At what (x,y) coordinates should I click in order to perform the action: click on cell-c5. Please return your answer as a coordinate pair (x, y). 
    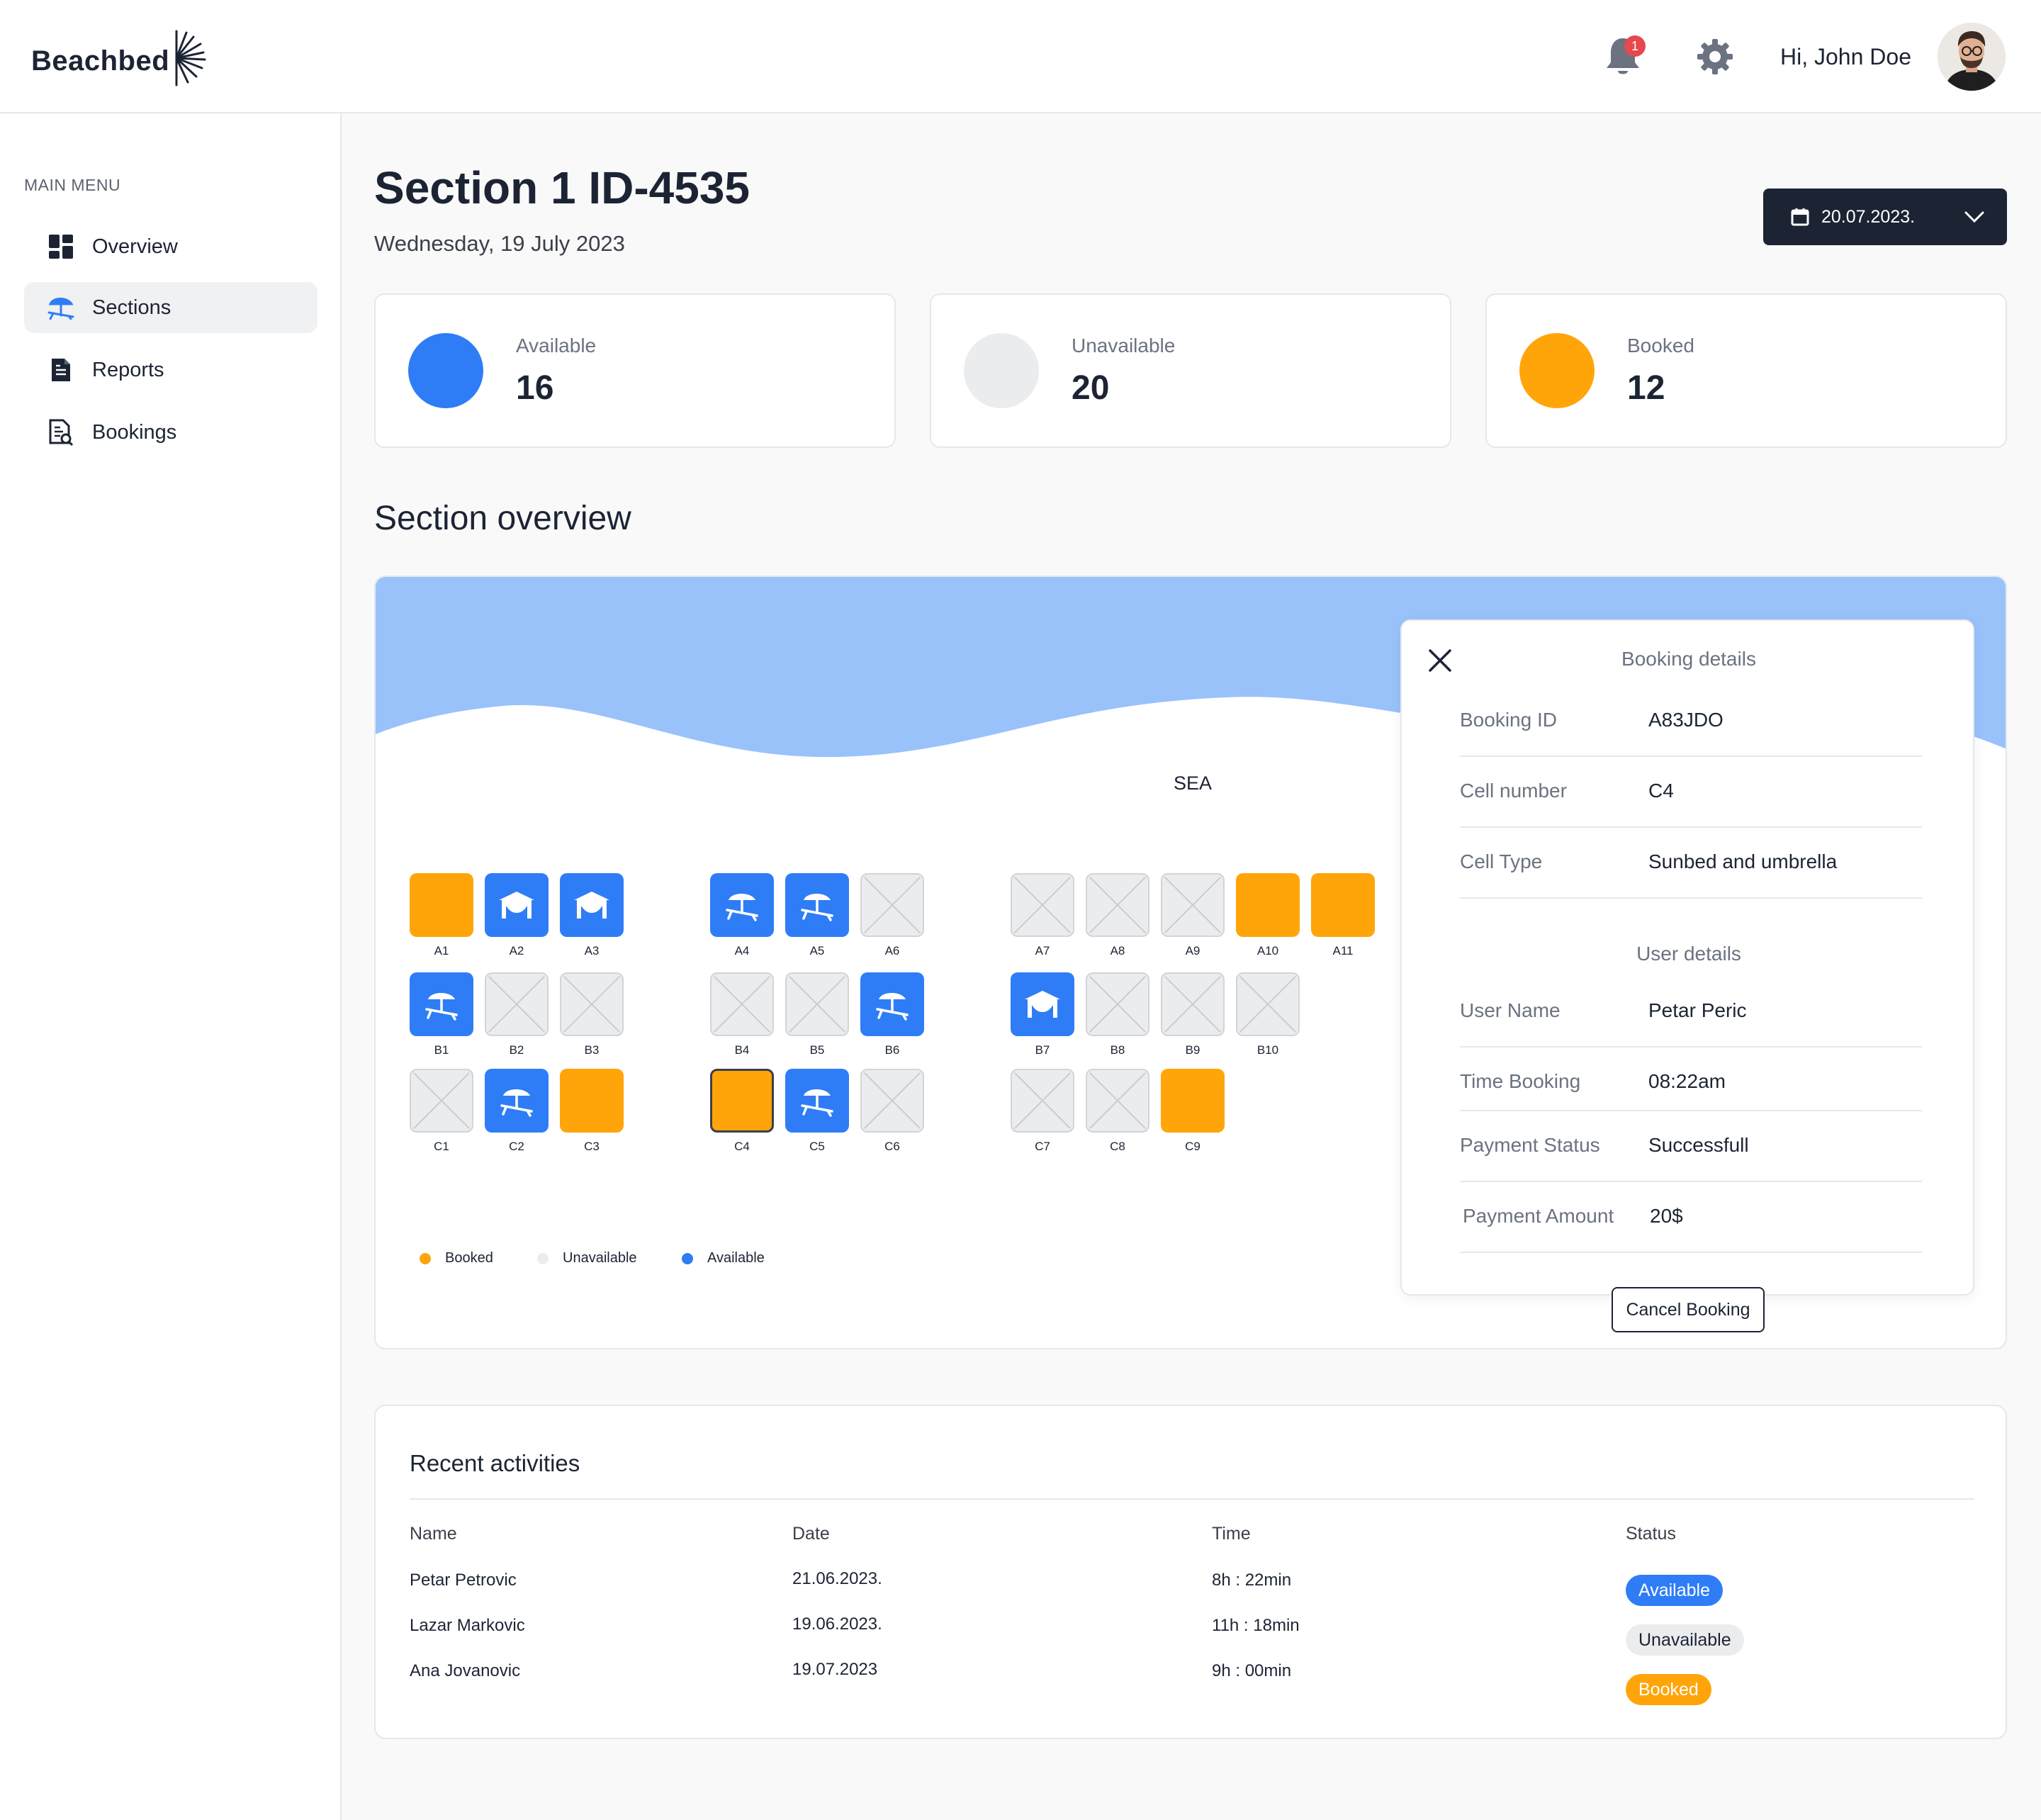
    Looking at the image, I should click on (817, 1101).